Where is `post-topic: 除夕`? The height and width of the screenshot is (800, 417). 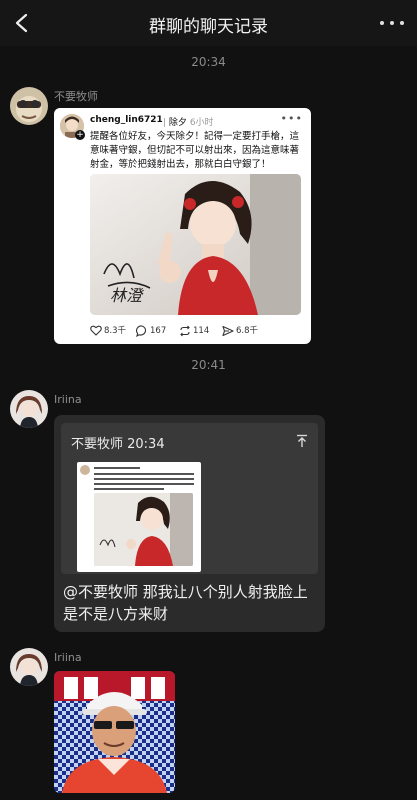 post-topic: 除夕 is located at coordinates (177, 123).